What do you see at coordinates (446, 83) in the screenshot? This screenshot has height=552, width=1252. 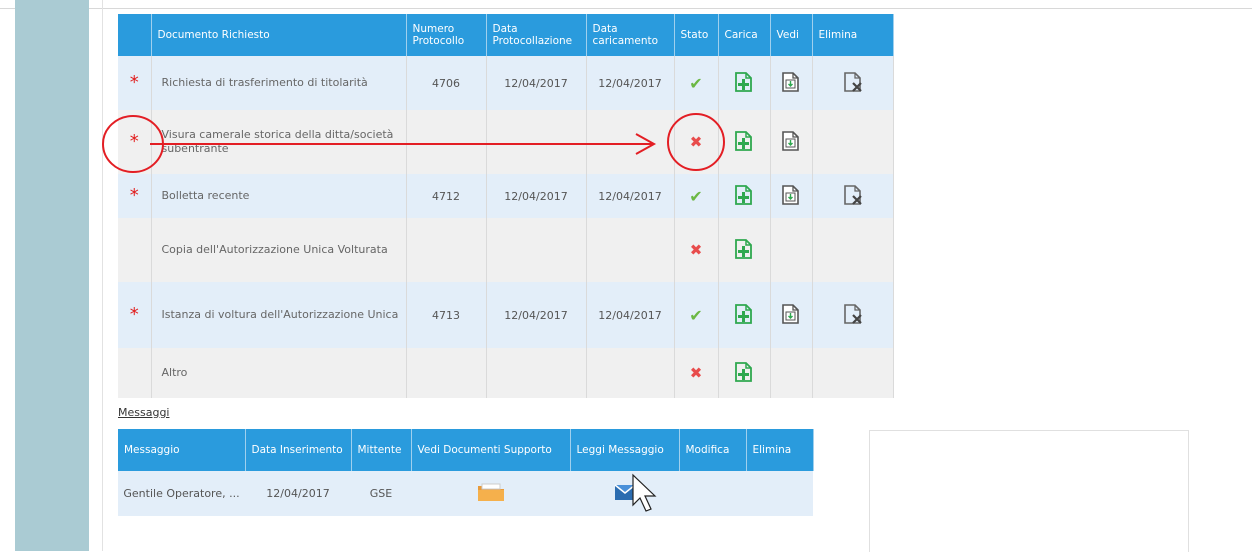 I see `protocol-number: 4706` at bounding box center [446, 83].